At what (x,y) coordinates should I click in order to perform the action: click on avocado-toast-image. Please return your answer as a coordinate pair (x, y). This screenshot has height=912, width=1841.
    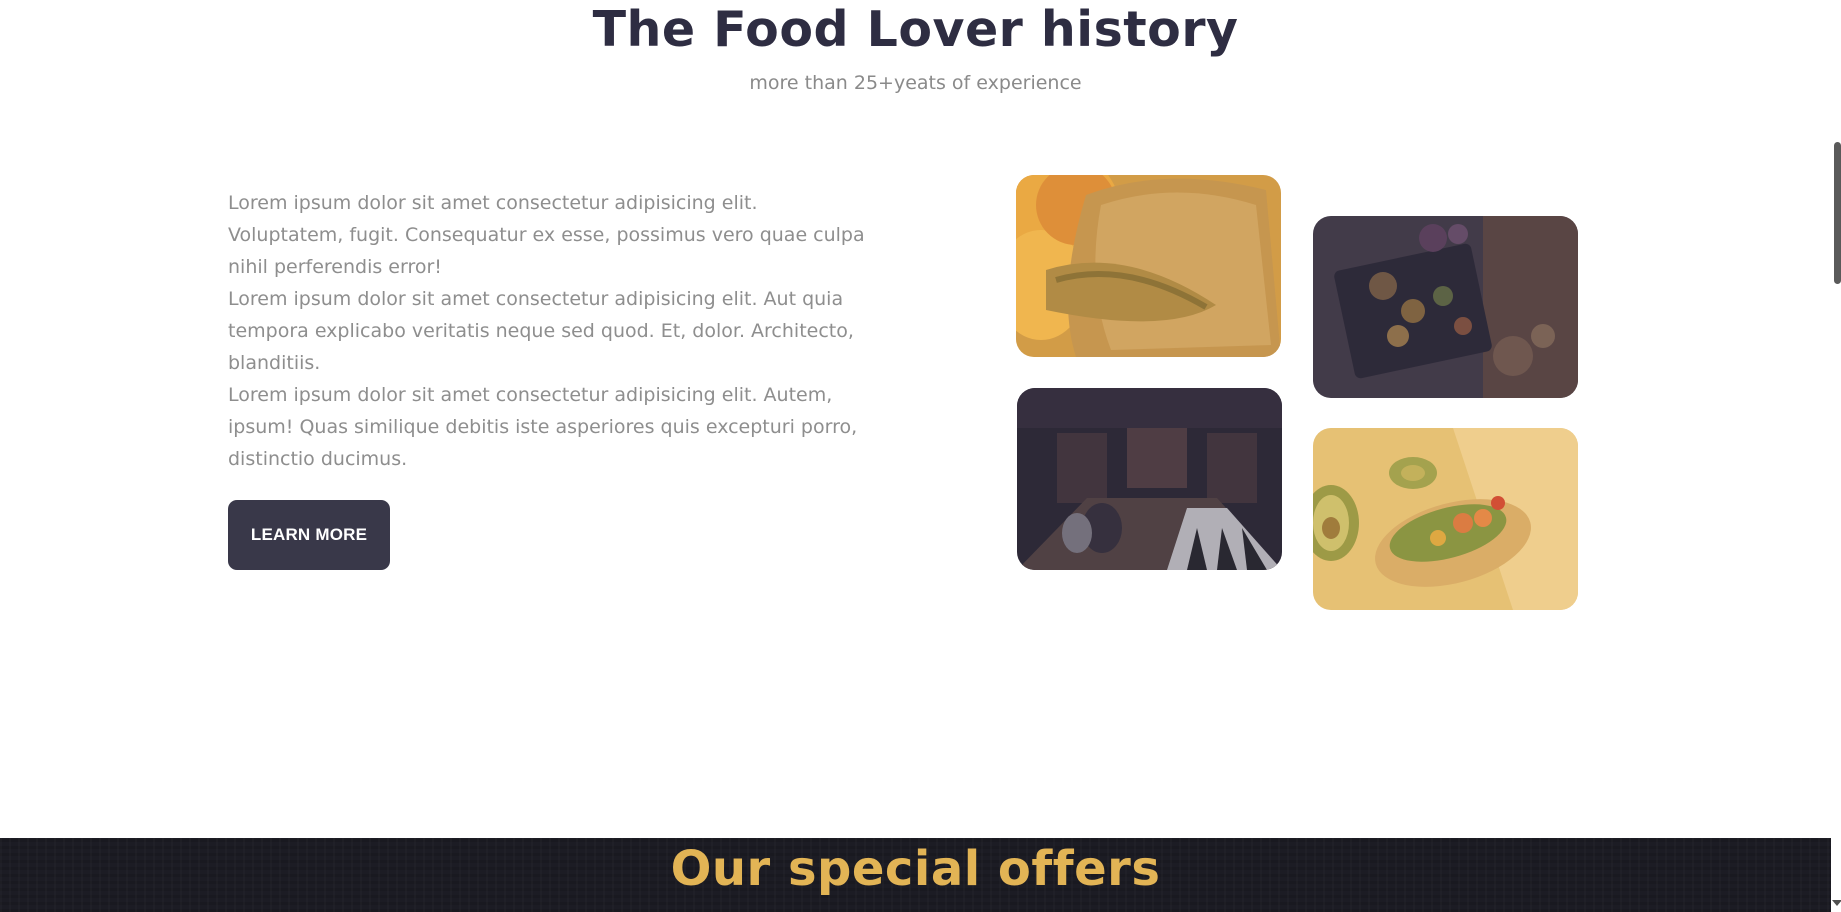
    Looking at the image, I should click on (1445, 519).